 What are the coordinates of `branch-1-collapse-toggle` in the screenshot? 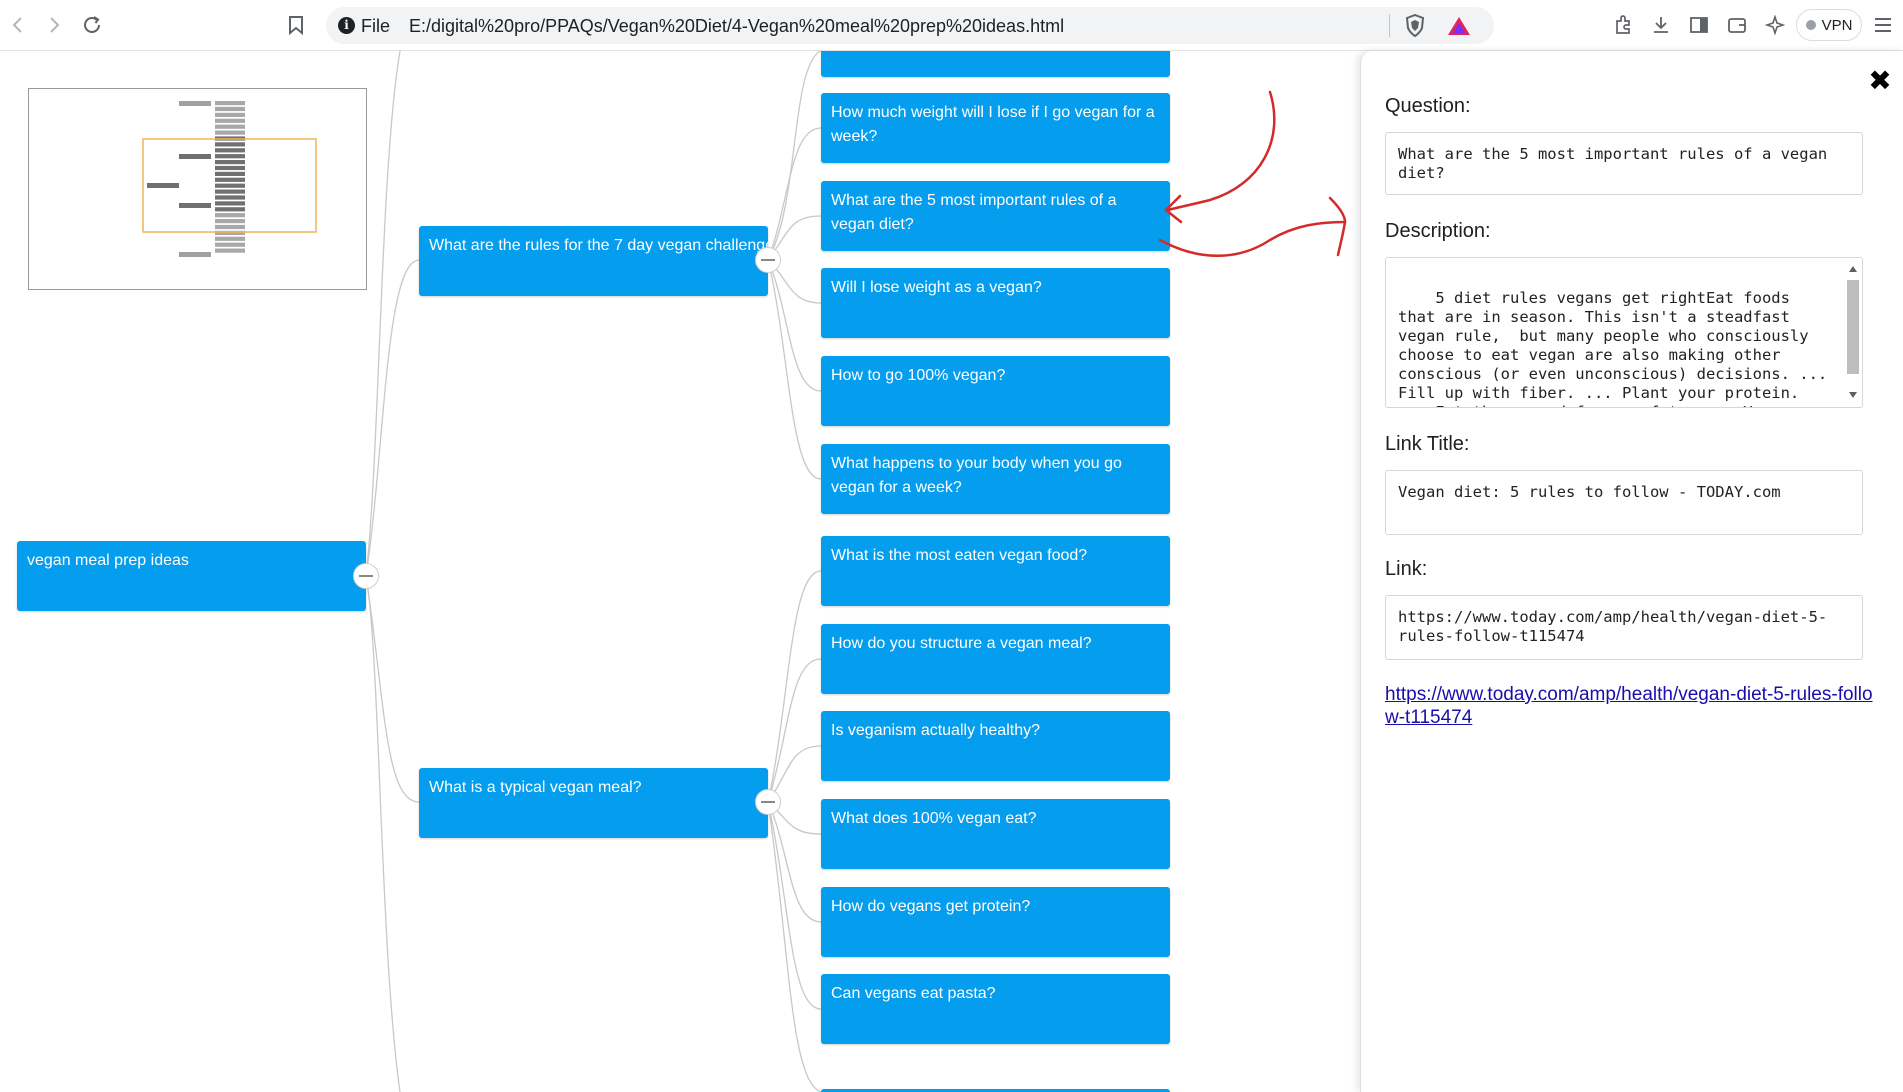 It's located at (768, 260).